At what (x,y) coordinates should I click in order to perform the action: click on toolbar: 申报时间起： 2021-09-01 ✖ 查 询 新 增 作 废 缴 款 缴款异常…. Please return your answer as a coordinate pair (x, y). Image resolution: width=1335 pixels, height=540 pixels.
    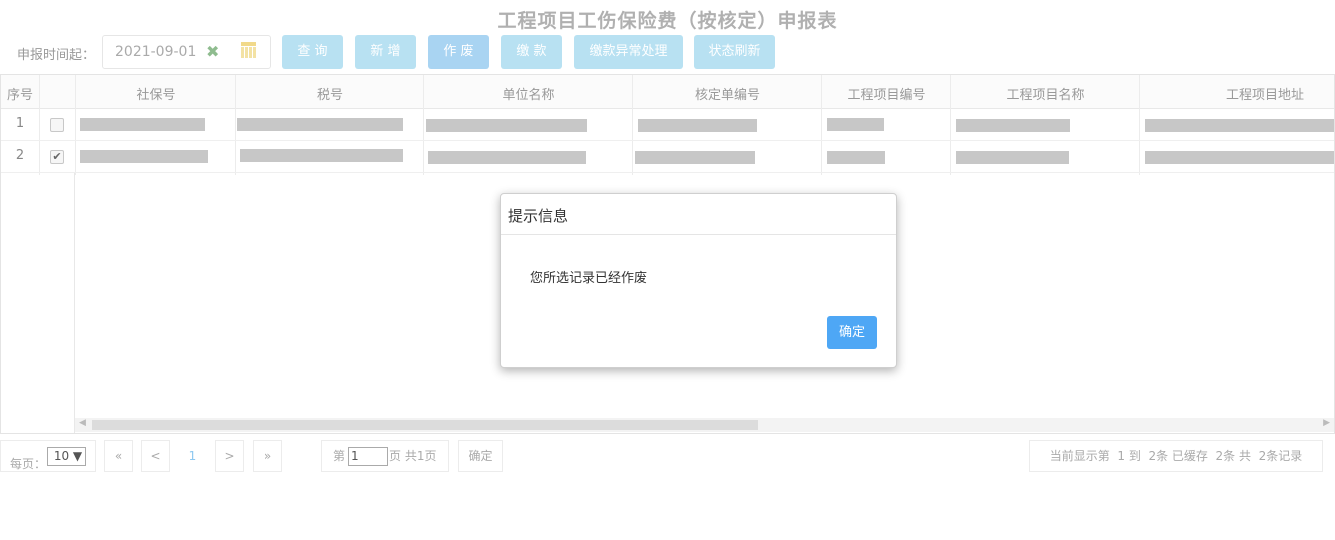
    Looking at the image, I should click on (667, 52).